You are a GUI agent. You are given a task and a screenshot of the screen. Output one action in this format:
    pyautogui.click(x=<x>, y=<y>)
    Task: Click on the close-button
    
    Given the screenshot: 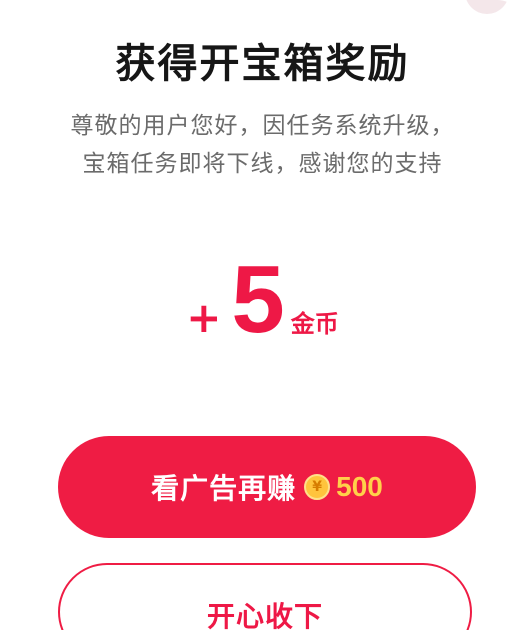 What is the action you would take?
    pyautogui.click(x=487, y=7)
    